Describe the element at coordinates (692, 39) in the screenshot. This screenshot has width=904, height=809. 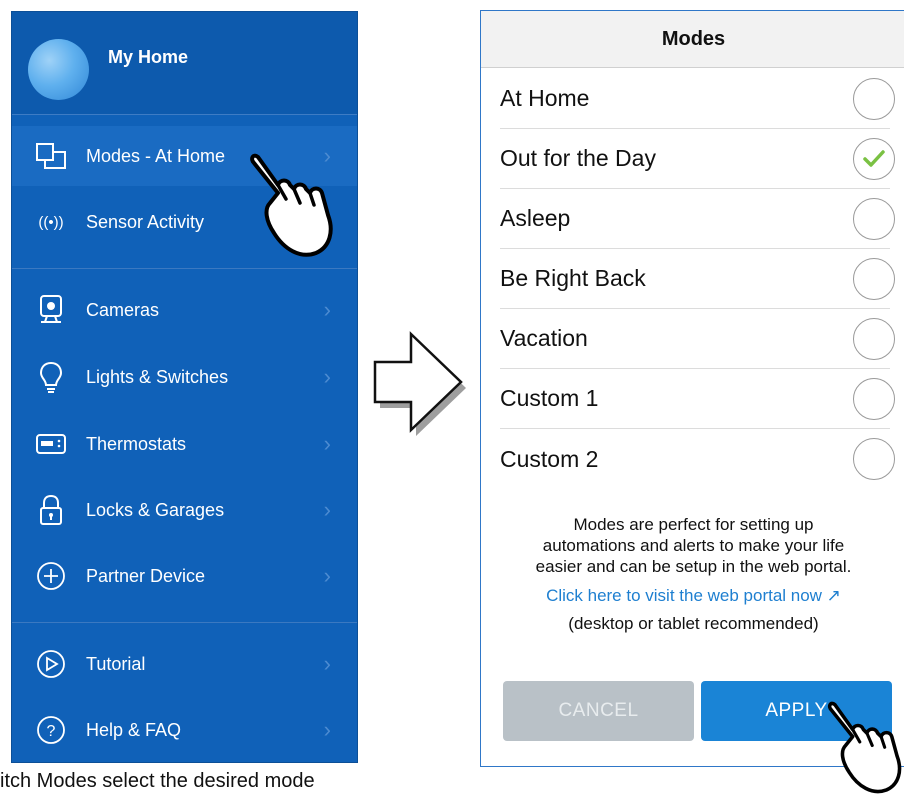
I see `dialog-title: Modes` at that location.